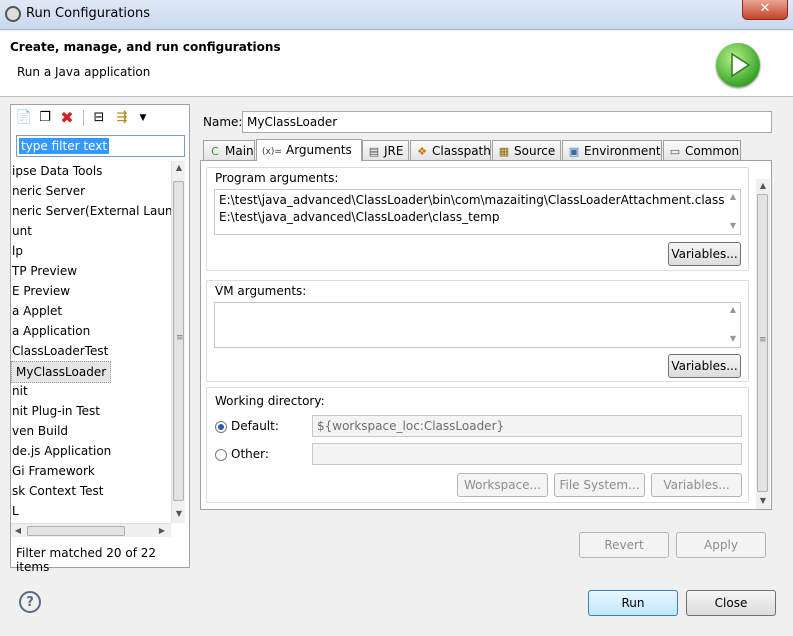  What do you see at coordinates (45, 118) in the screenshot?
I see `duplicate-configuration-icon: ❐` at bounding box center [45, 118].